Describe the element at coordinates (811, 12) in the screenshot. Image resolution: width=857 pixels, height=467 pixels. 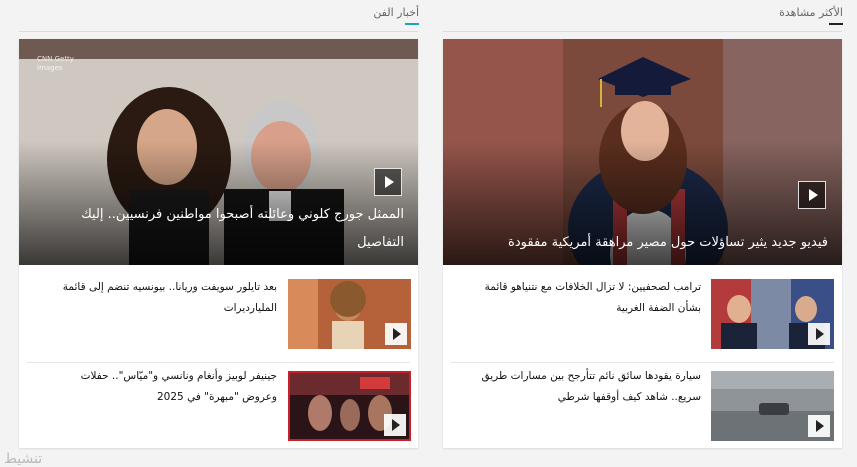
I see `section-title-most-viewed-label: الأكثر مشاهدة` at that location.